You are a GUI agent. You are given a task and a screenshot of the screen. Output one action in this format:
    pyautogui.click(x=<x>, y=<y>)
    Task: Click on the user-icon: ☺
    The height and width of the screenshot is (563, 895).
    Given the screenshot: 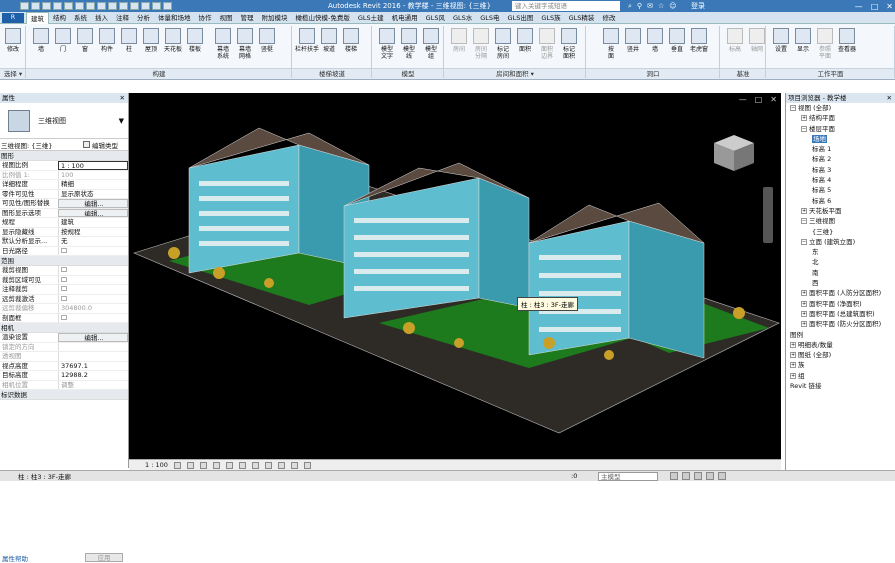 What is the action you would take?
    pyautogui.click(x=672, y=6)
    